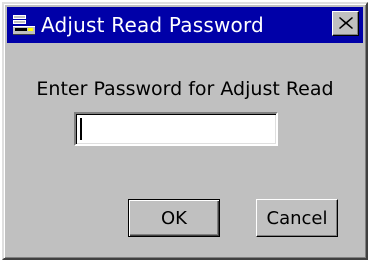  What do you see at coordinates (297, 218) in the screenshot?
I see `cancel-button: Cancel` at bounding box center [297, 218].